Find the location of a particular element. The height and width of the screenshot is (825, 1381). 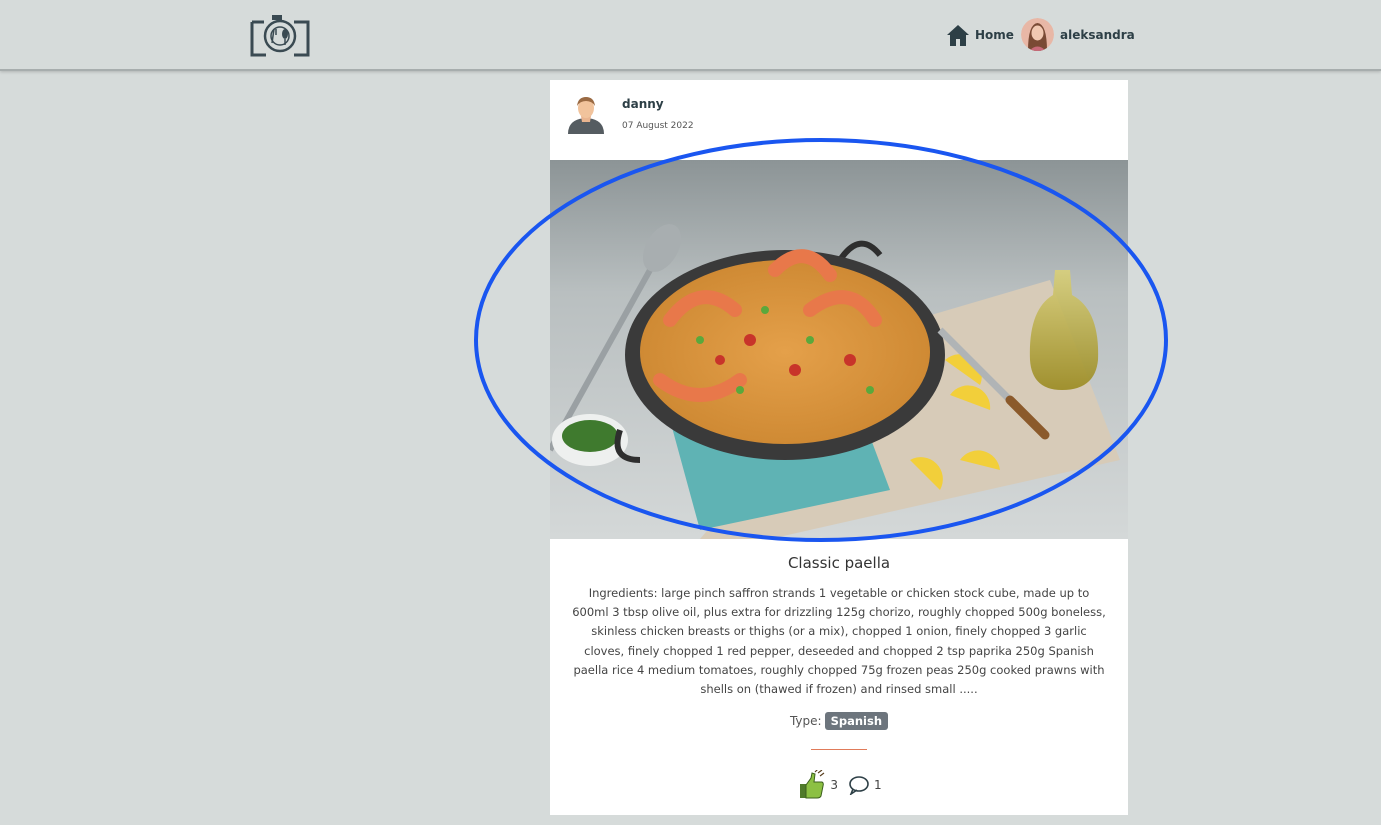

nav-home-link: Home is located at coordinates (979, 35).